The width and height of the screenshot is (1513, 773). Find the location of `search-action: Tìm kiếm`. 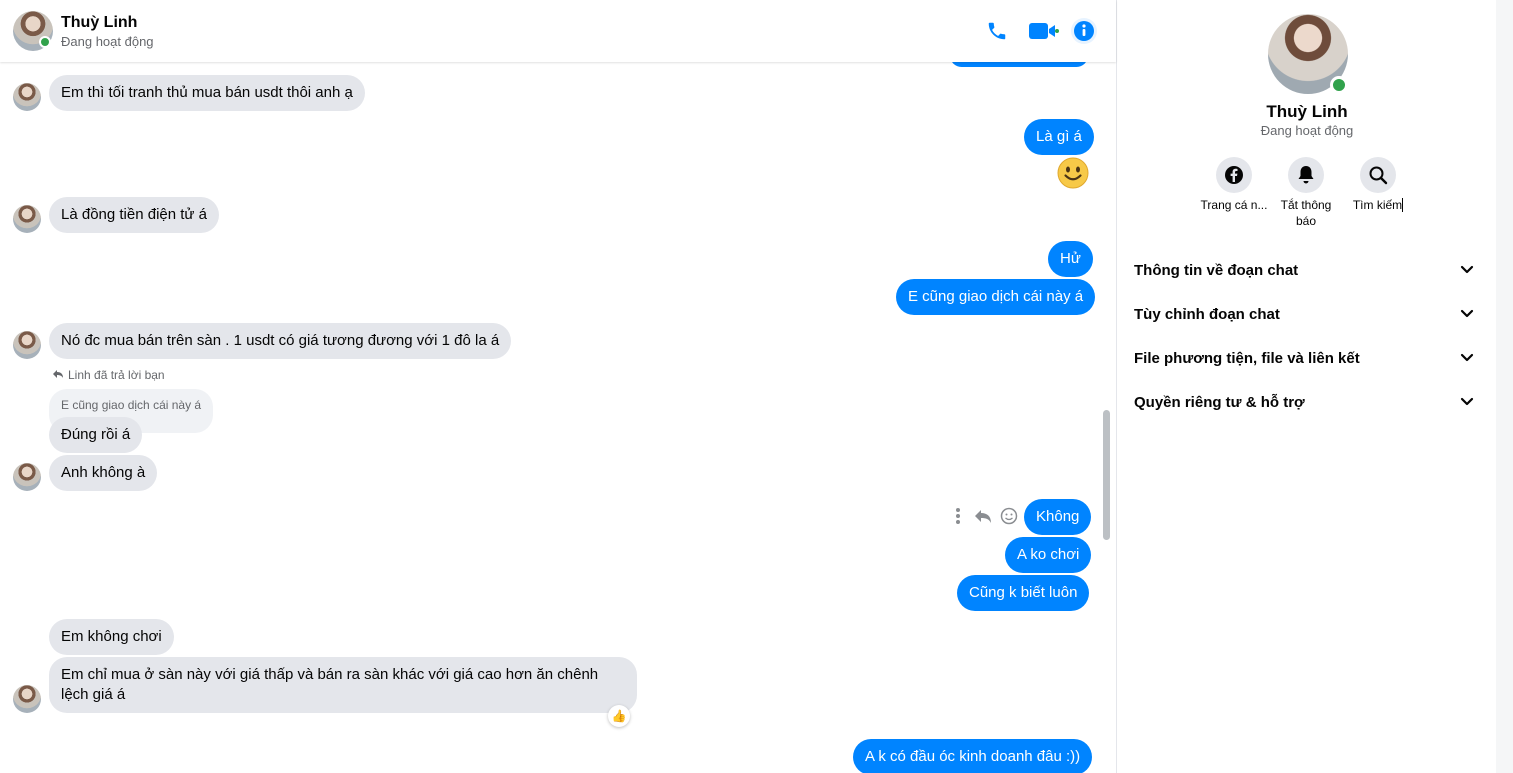

search-action: Tìm kiếm is located at coordinates (1378, 185).